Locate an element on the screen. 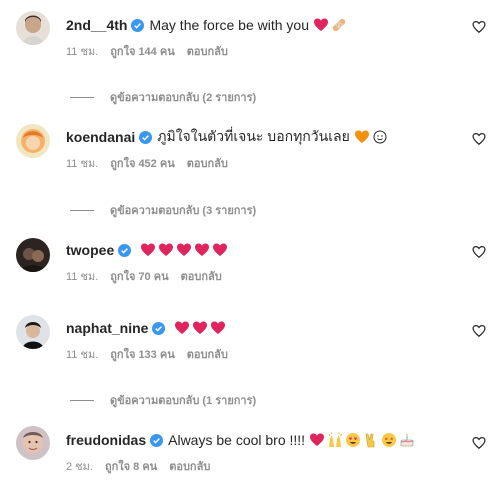  view-replies-button: ดูข้อความตอบกลับ (1 รายการ) is located at coordinates (163, 400).